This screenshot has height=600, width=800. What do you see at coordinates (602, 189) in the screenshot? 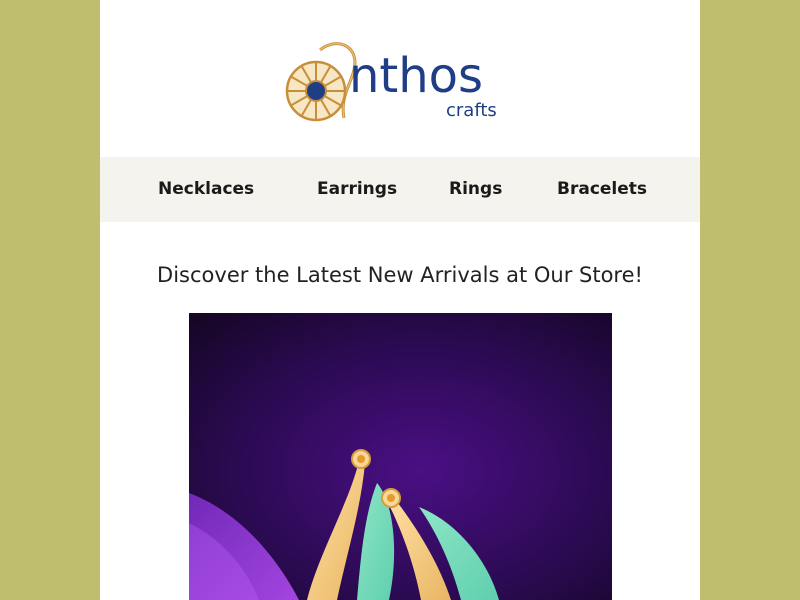
I see `nav-item-bracelets: Bracelets` at bounding box center [602, 189].